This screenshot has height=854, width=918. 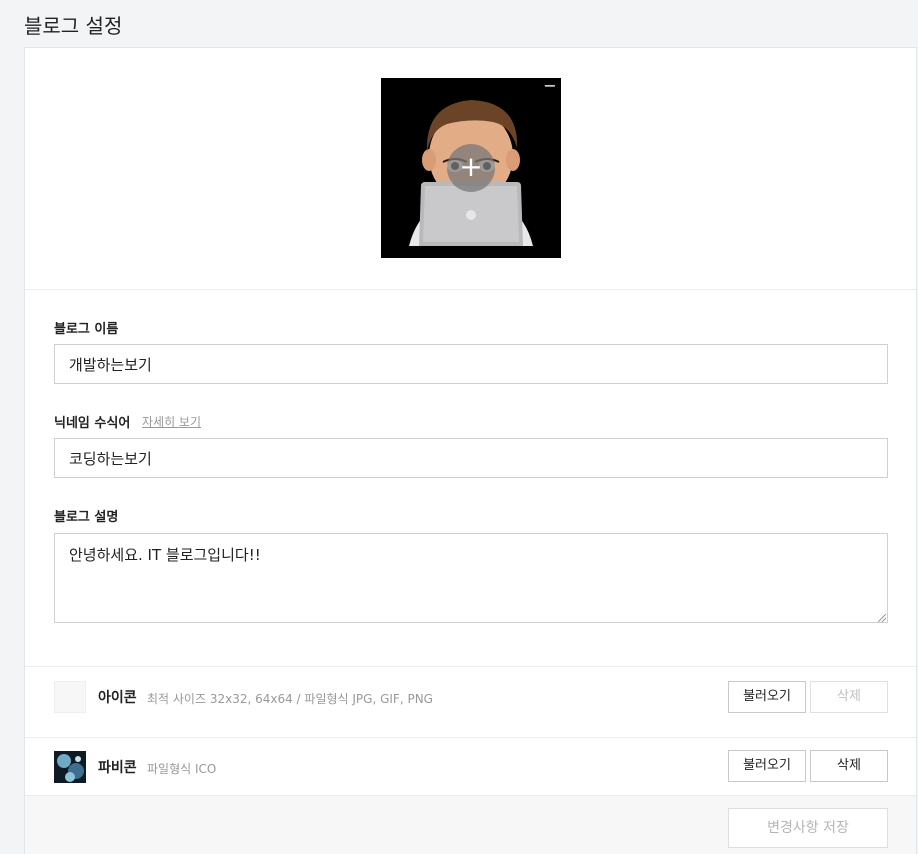 What do you see at coordinates (849, 766) in the screenshot?
I see `favicon-delete-button: 삭제` at bounding box center [849, 766].